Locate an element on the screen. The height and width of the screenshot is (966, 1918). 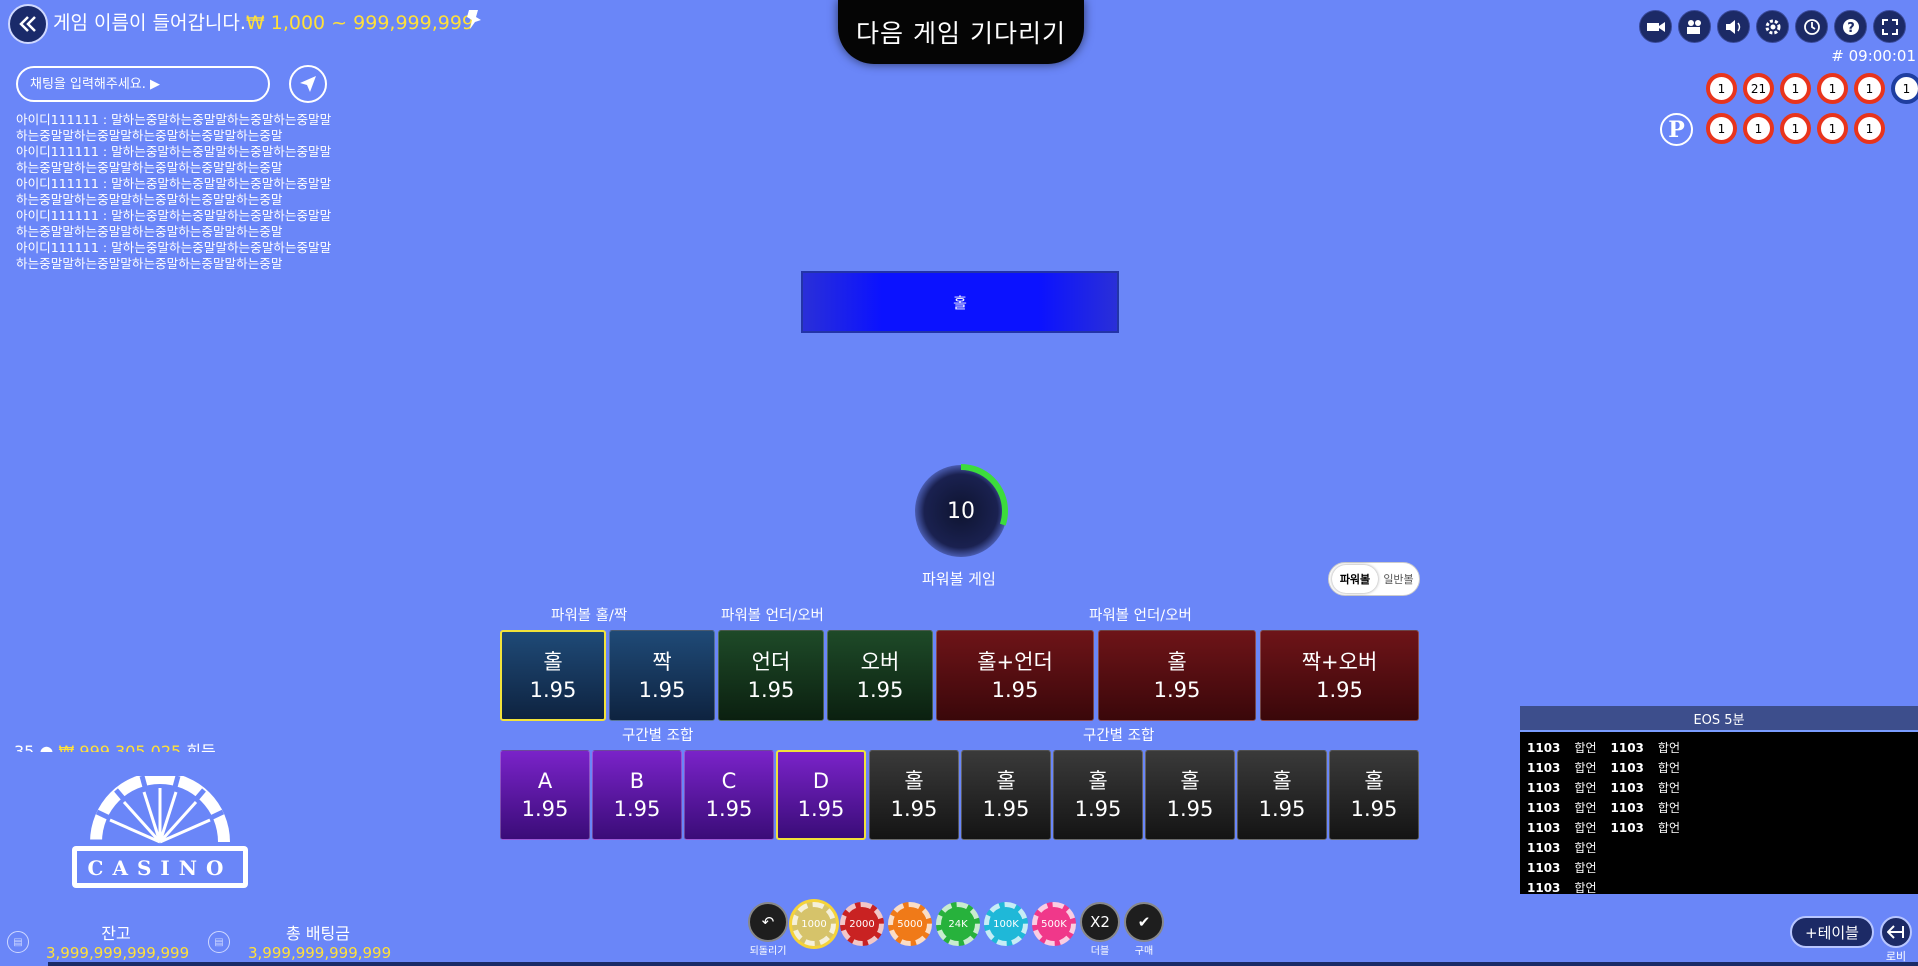
bet-button: 오버 1.95 is located at coordinates (880, 675).